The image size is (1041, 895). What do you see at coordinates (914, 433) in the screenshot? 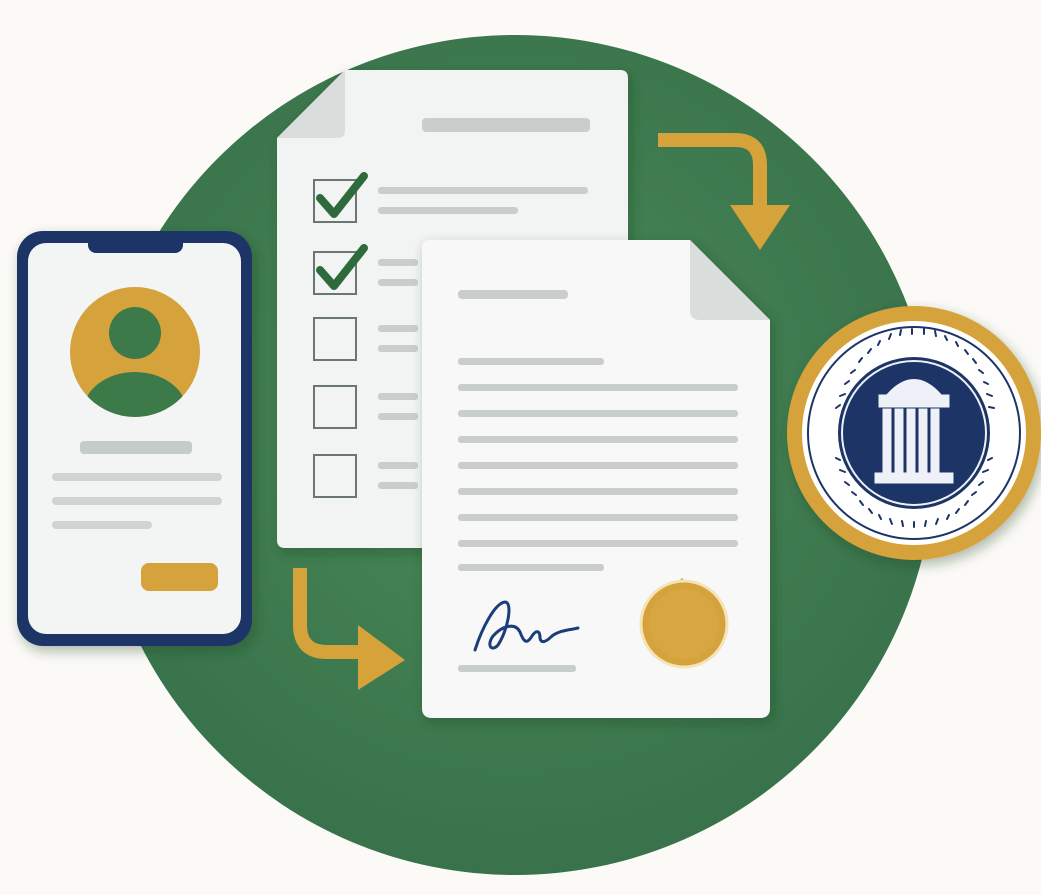
I see `institution-seal-icon` at bounding box center [914, 433].